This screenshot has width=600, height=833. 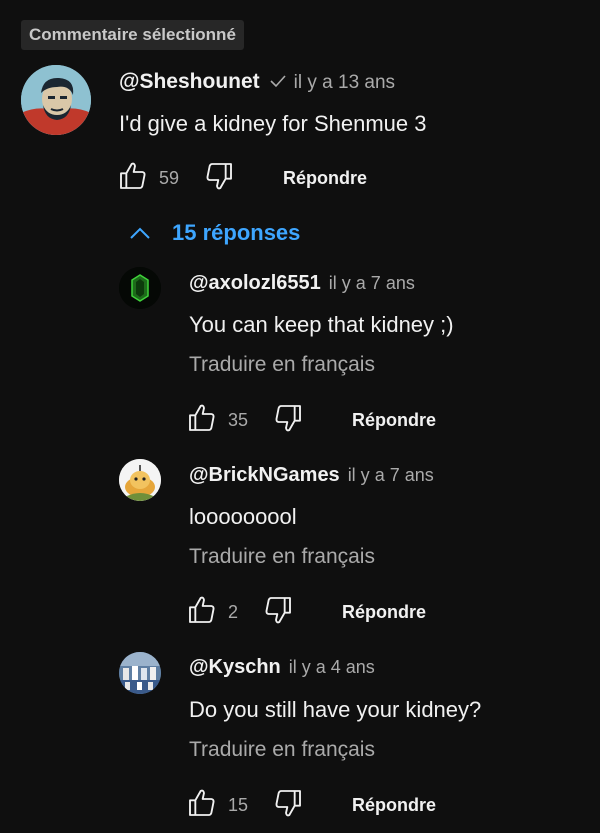 I want to click on comment-author: @BrickNGames, so click(x=264, y=475).